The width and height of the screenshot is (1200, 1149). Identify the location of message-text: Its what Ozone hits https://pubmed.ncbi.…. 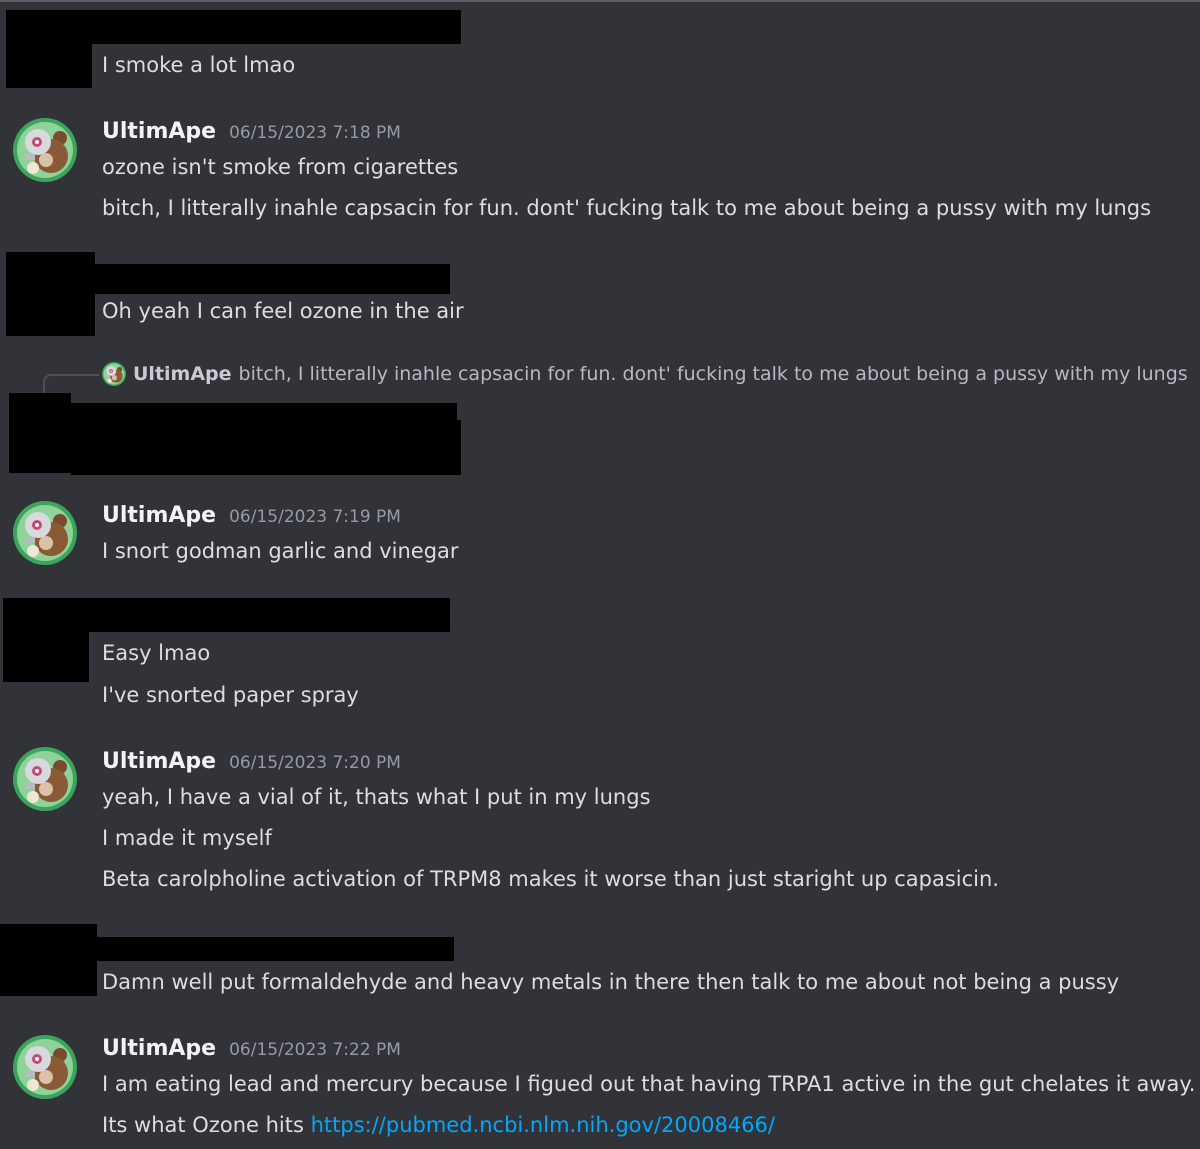
(438, 1125).